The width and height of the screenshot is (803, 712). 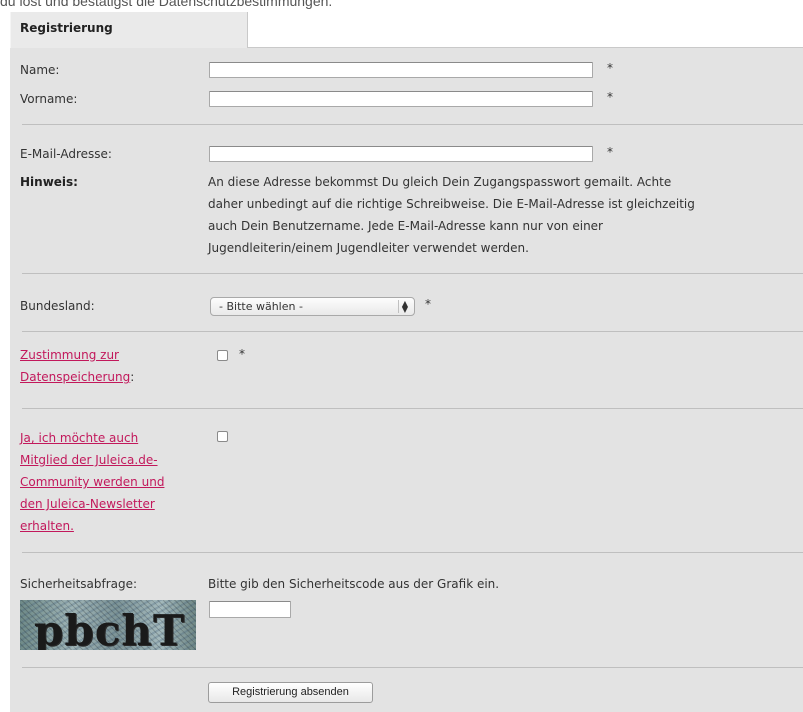 I want to click on newsletter-link: den Juleica-Newsletter, so click(x=87, y=504).